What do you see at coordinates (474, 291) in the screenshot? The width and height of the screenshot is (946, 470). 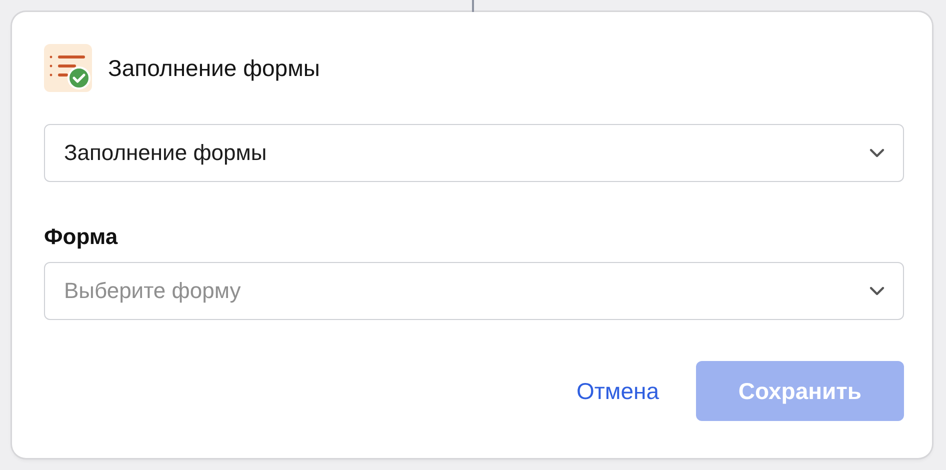 I see `form-select: Выберите форму` at bounding box center [474, 291].